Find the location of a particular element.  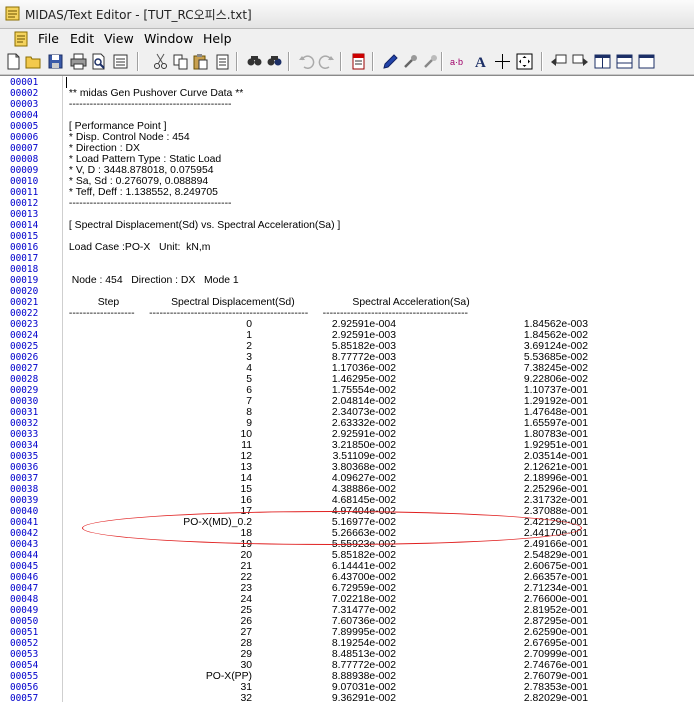

line-number: 00050 is located at coordinates (24, 621).